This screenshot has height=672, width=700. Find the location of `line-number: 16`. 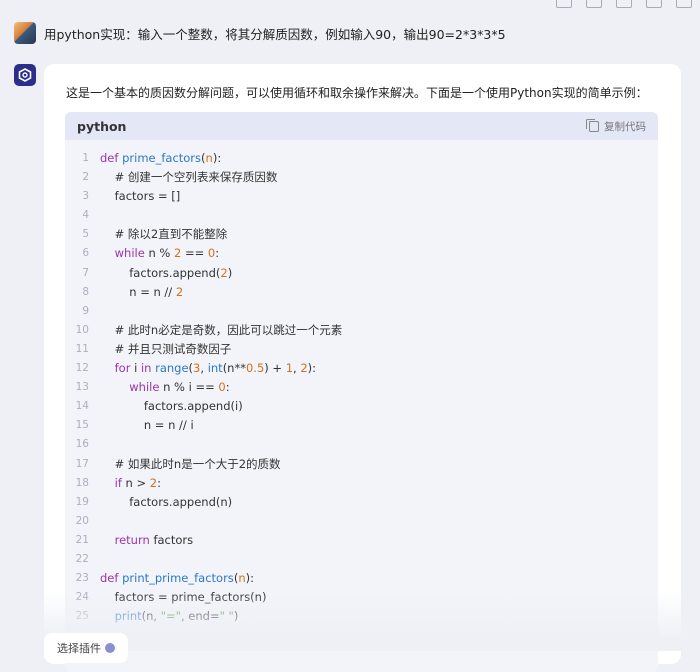

line-number: 16 is located at coordinates (82, 444).